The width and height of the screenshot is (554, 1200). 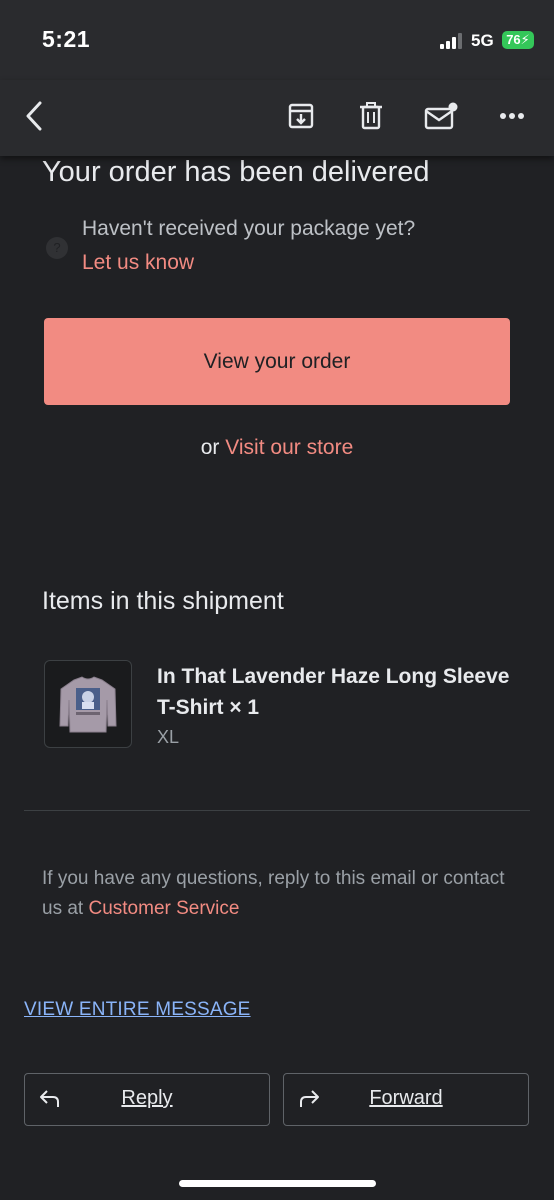 I want to click on notice-text: Haven't received your package yet?, so click(x=249, y=228).